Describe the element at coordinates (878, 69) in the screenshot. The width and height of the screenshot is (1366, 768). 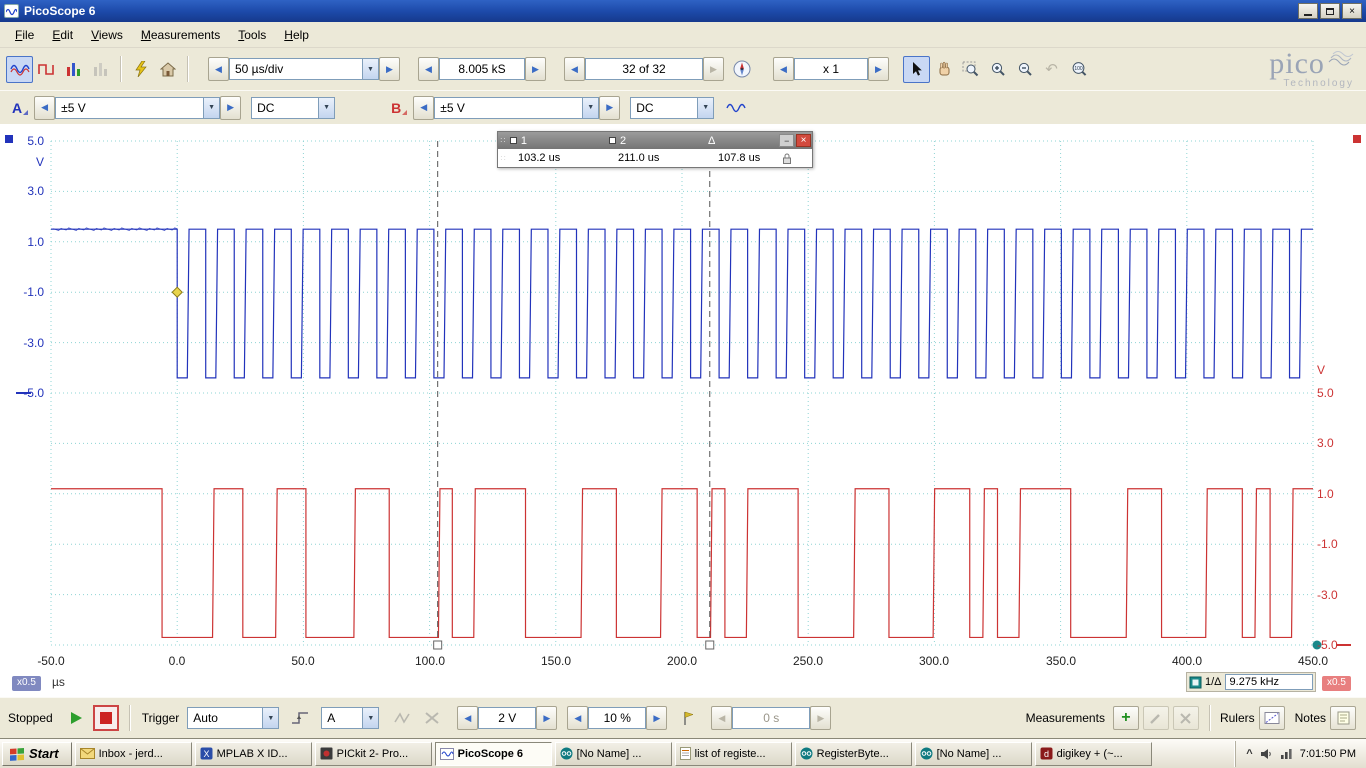
I see `zoom-in-step-button: ▶` at that location.